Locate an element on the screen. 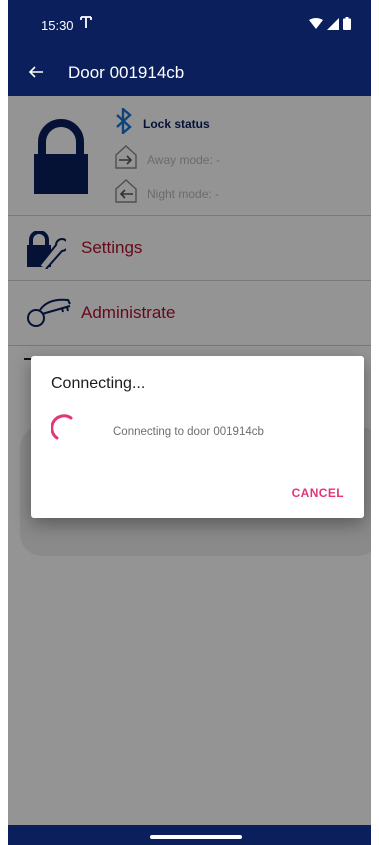  navigation-bar is located at coordinates (189, 835).